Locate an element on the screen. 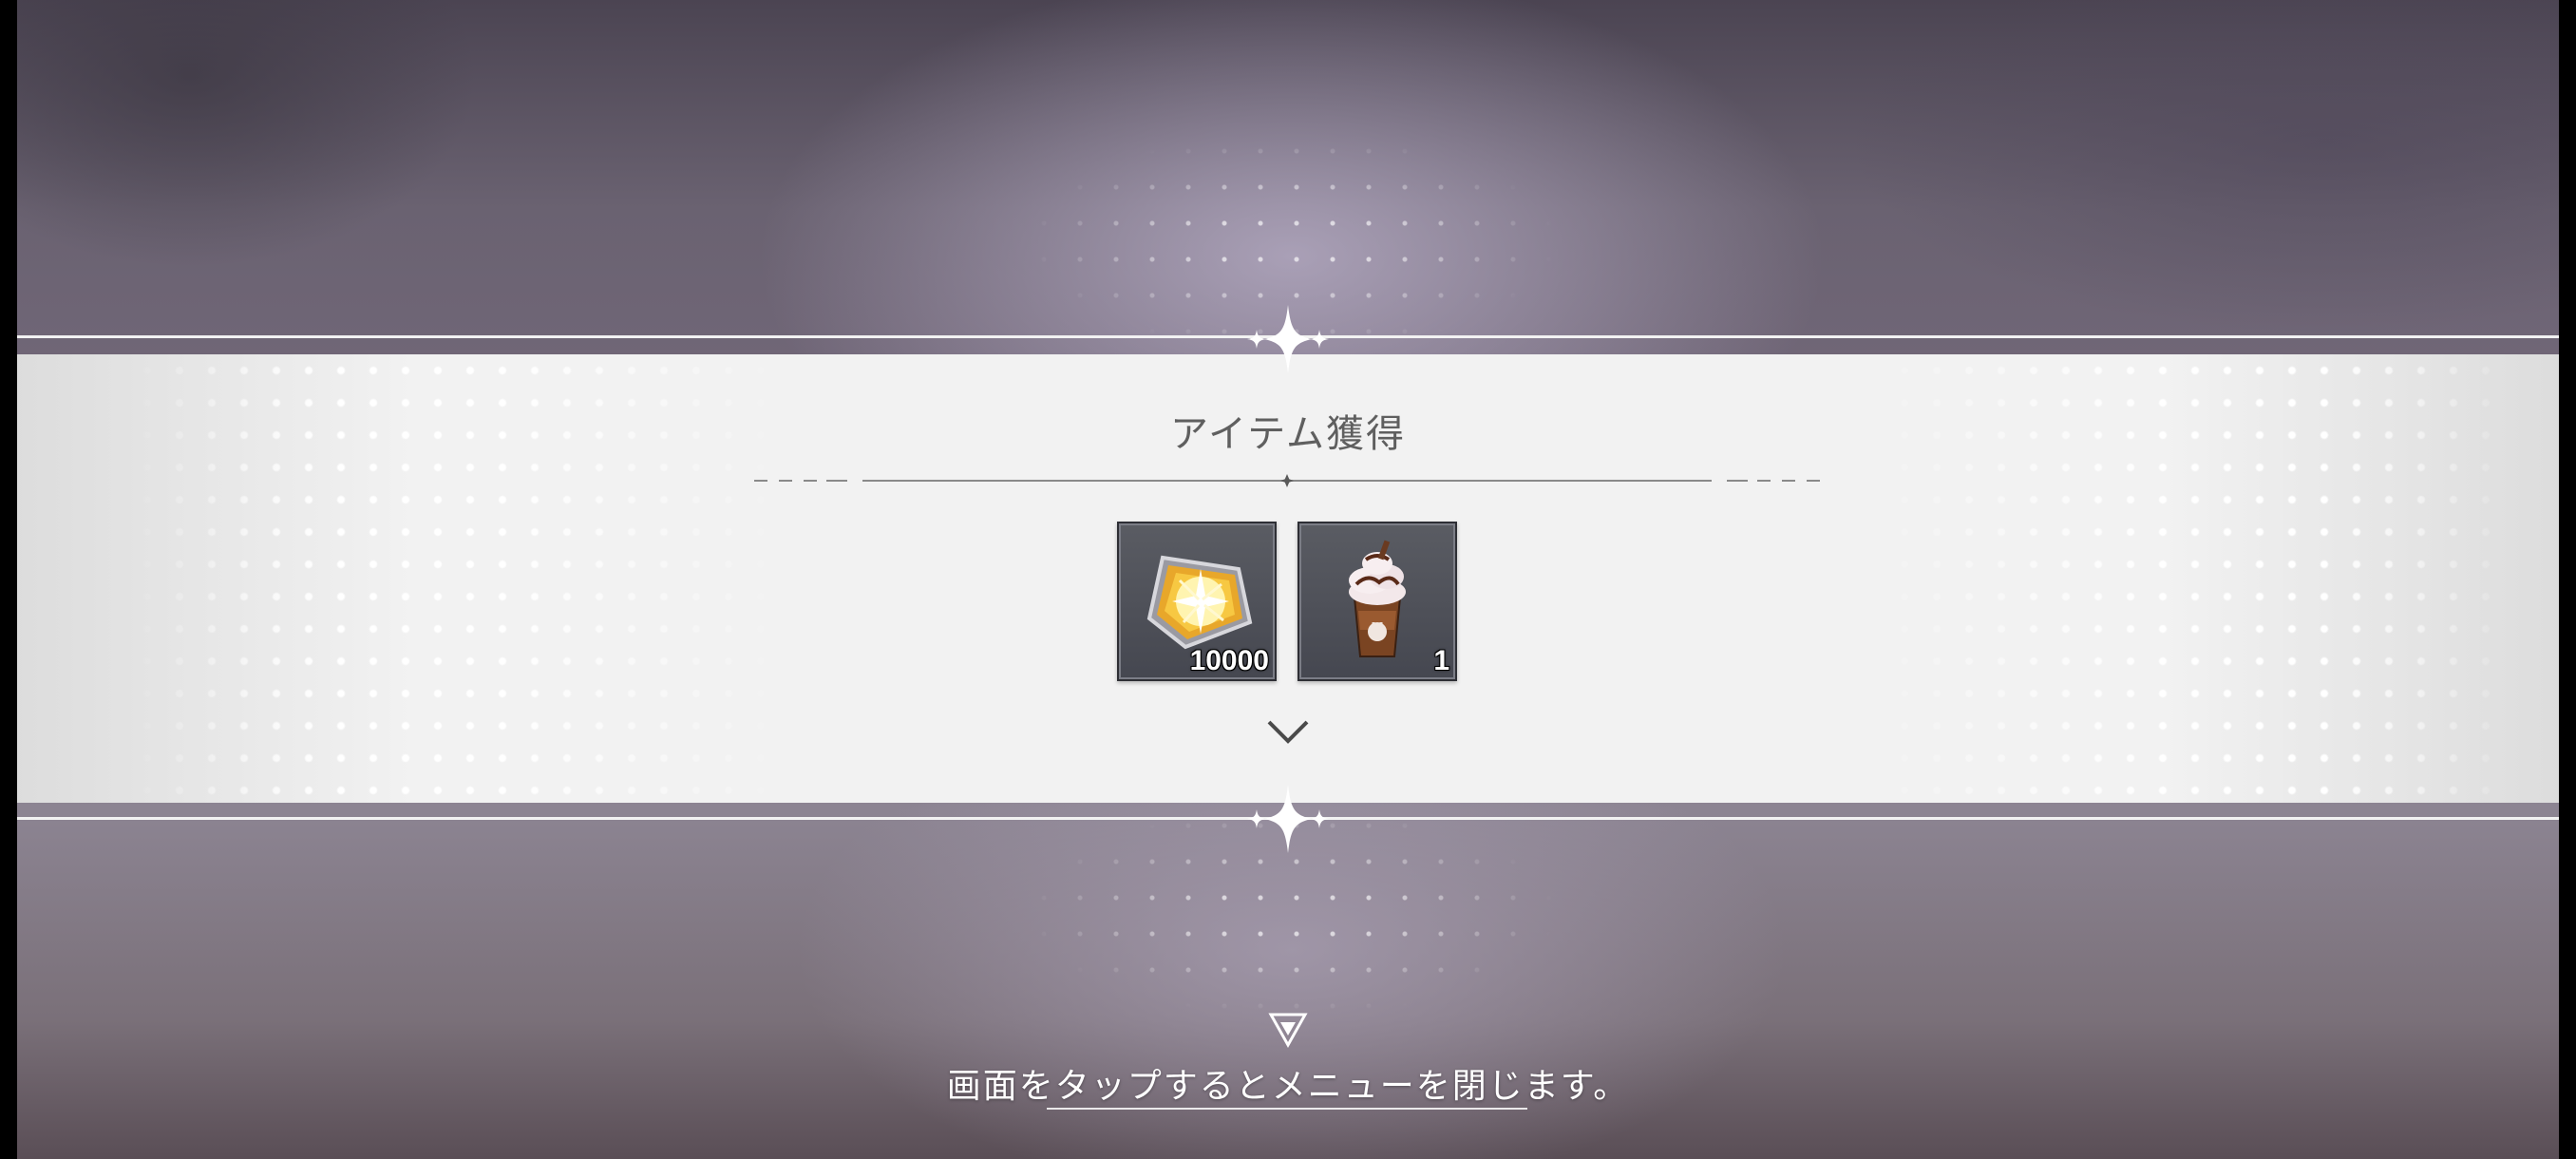 This screenshot has width=2576, height=1159. close-menu-hint: 画面をタップするとメニューを閉じます。 is located at coordinates (1288, 1086).